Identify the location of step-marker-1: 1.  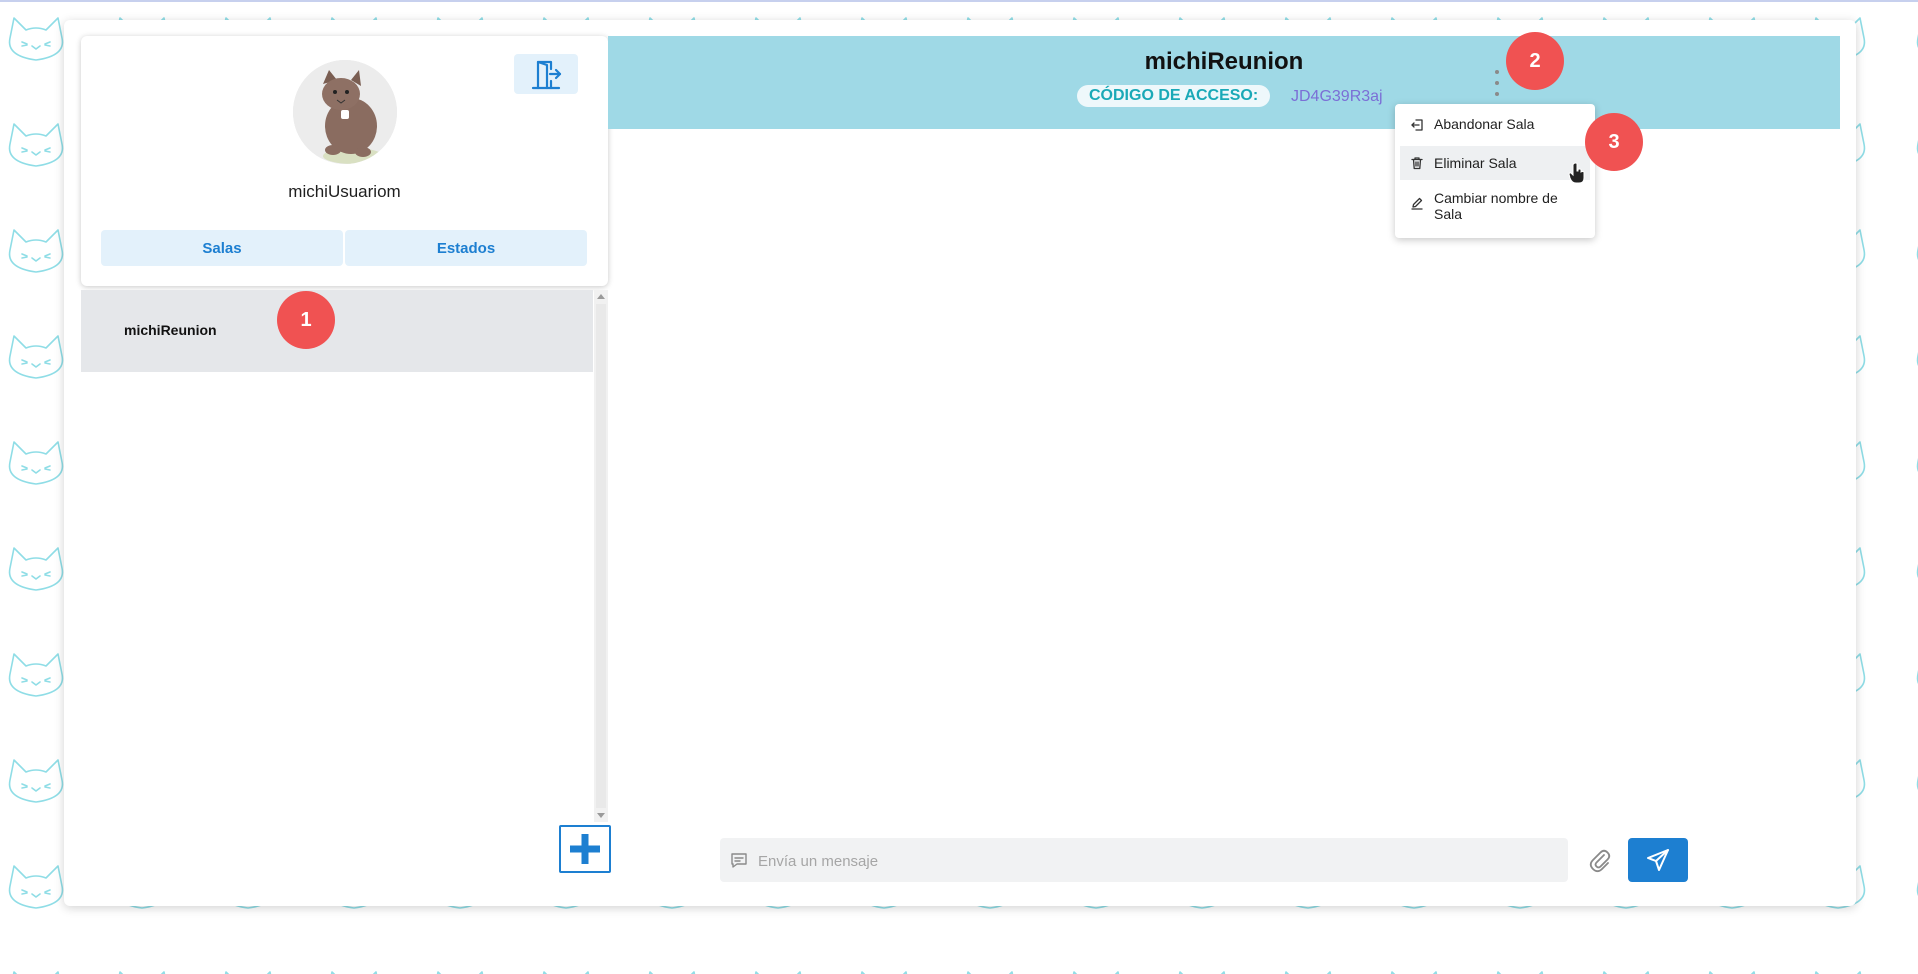
(306, 320).